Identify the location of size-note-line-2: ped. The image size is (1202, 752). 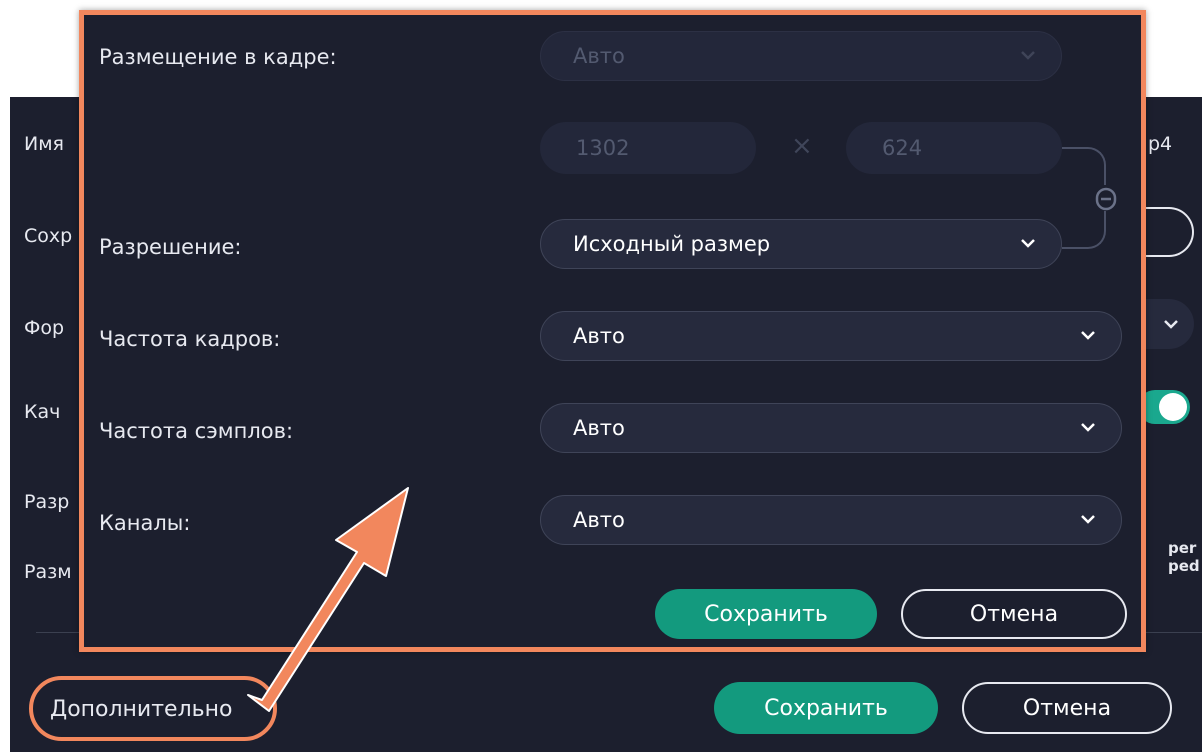
(1184, 566).